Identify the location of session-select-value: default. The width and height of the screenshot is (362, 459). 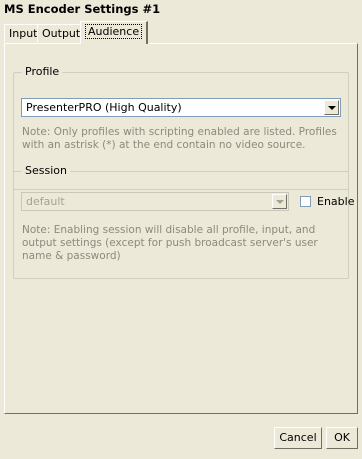
(45, 201).